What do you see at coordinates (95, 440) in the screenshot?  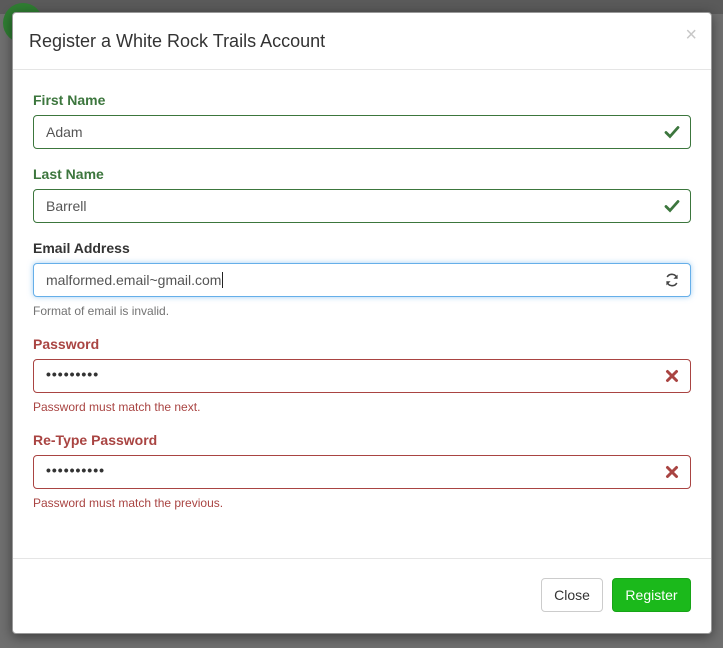 I see `retype-password-label: Re-Type Password` at bounding box center [95, 440].